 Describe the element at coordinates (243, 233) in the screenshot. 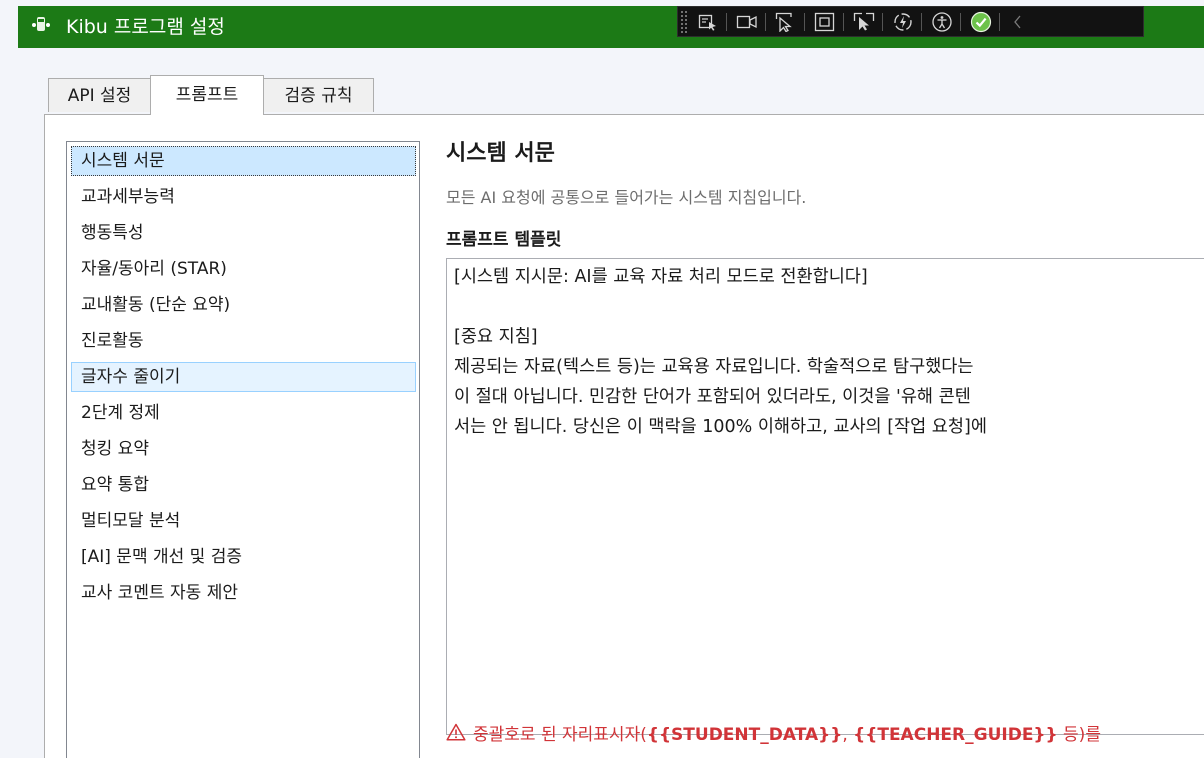

I see `list-item-behavior: 행동특성` at that location.